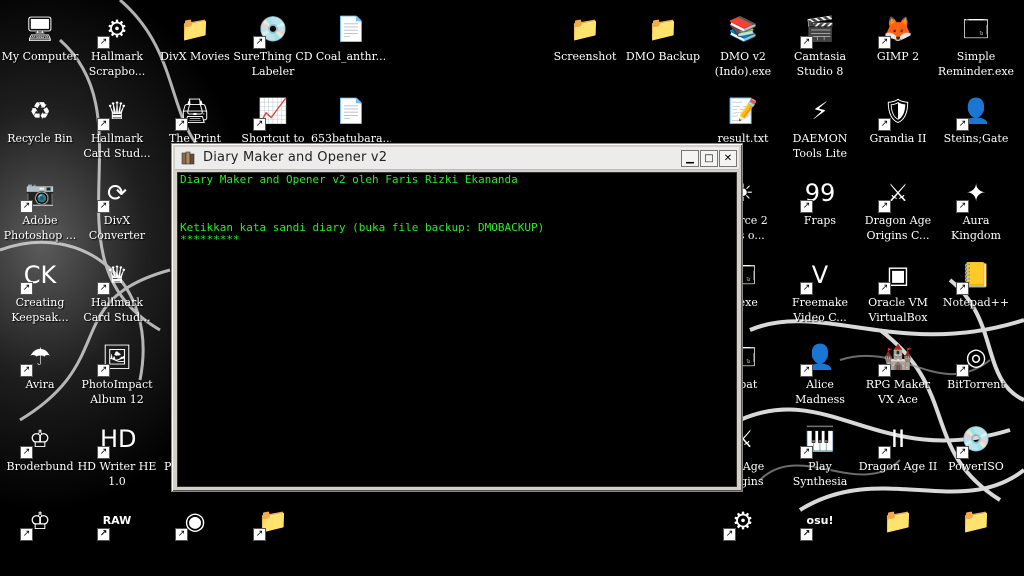 Image resolution: width=1024 pixels, height=576 pixels. Describe the element at coordinates (820, 220) in the screenshot. I see `desktop-icon-label: Fraps` at that location.